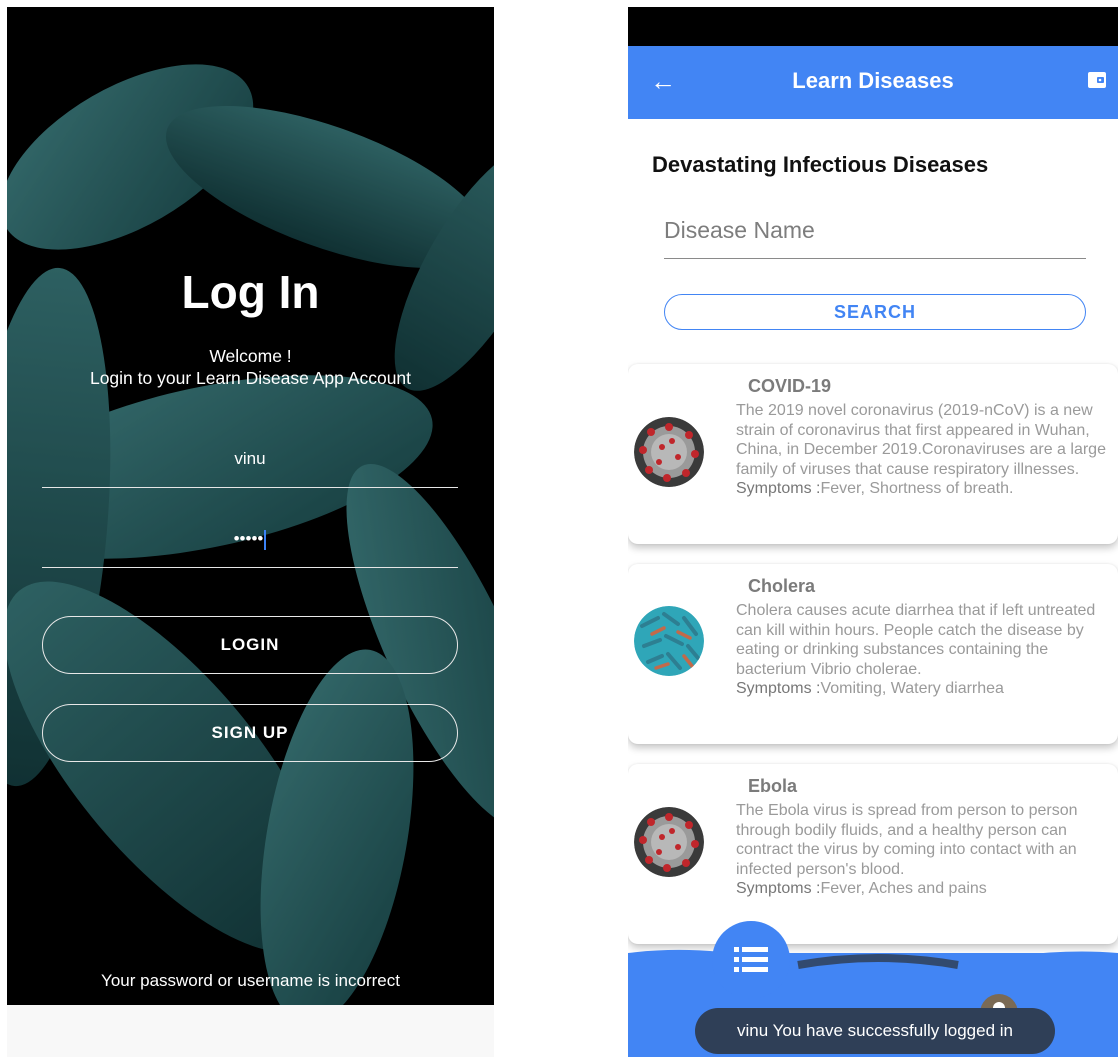  Describe the element at coordinates (820, 164) in the screenshot. I see `page-heading: Devastating Infectious Diseases` at that location.